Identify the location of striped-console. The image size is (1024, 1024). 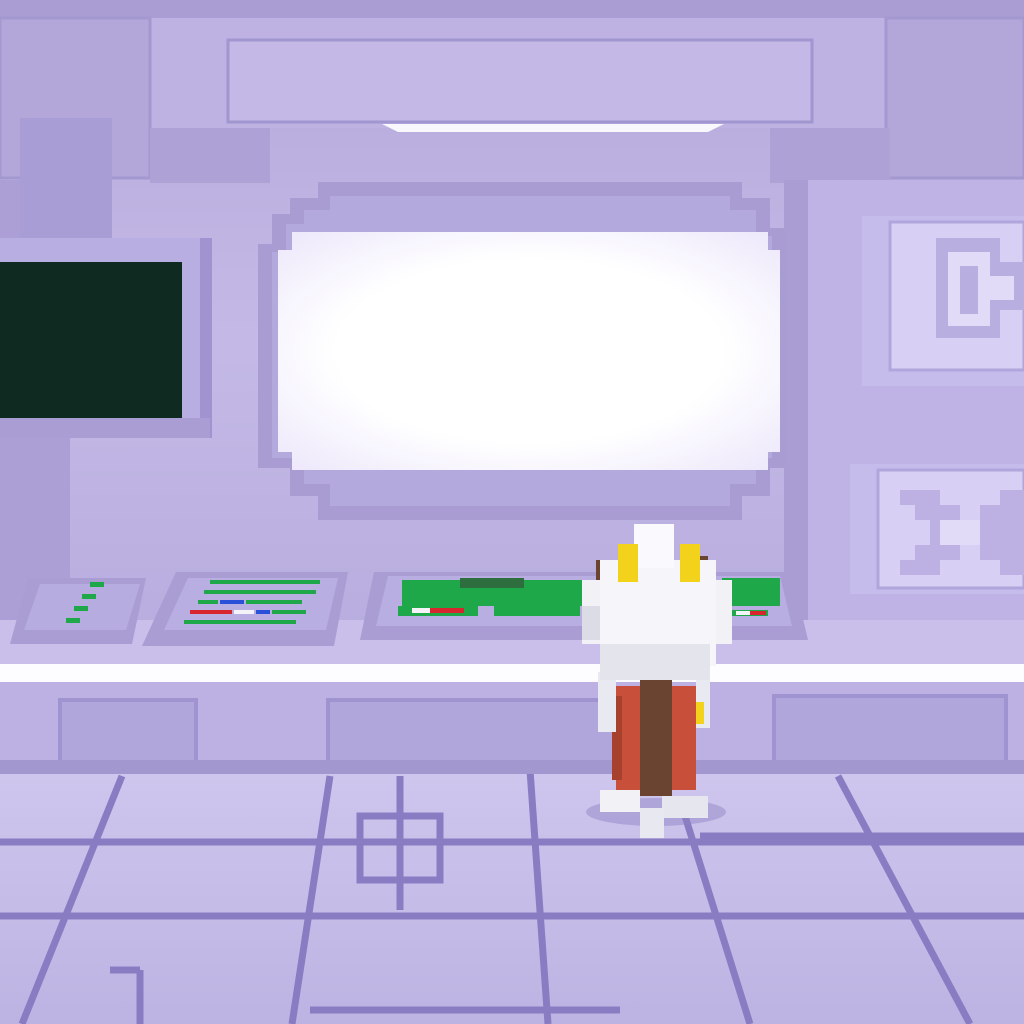
(245, 609).